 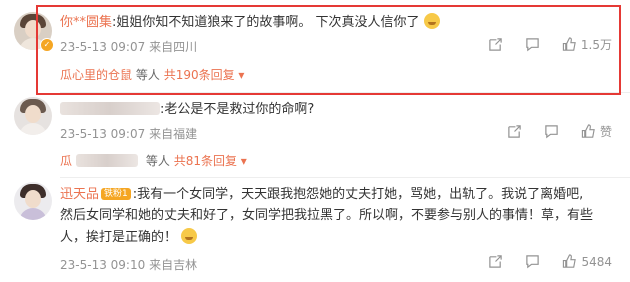 I want to click on comment-text-line: :我有一个女同学，天天跟我抱怨她的丈夫打她，骂她，出轨了。我说了离婚吧,, so click(x=358, y=194).